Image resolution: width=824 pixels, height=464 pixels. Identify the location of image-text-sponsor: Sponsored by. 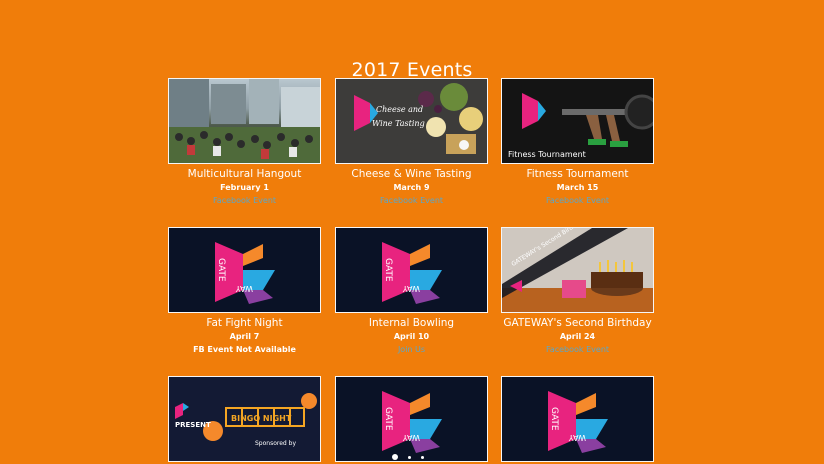
(275, 443).